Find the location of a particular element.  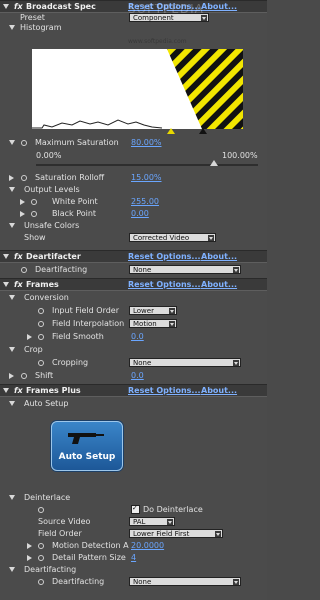

slider-thumb-icon is located at coordinates (213, 163).